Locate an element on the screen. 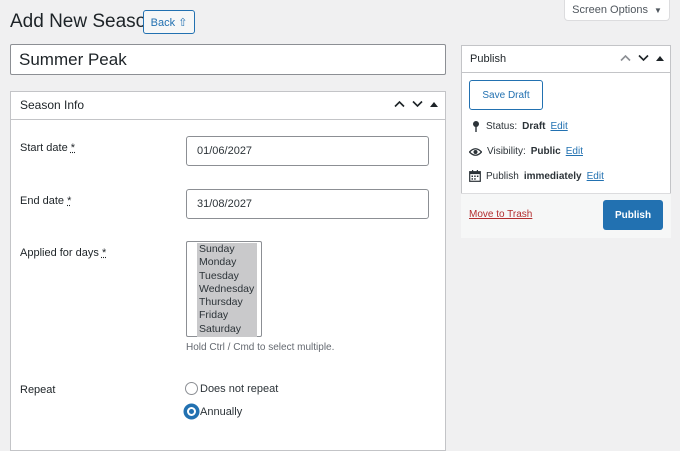 The height and width of the screenshot is (451, 680). status-value: Draft is located at coordinates (534, 126).